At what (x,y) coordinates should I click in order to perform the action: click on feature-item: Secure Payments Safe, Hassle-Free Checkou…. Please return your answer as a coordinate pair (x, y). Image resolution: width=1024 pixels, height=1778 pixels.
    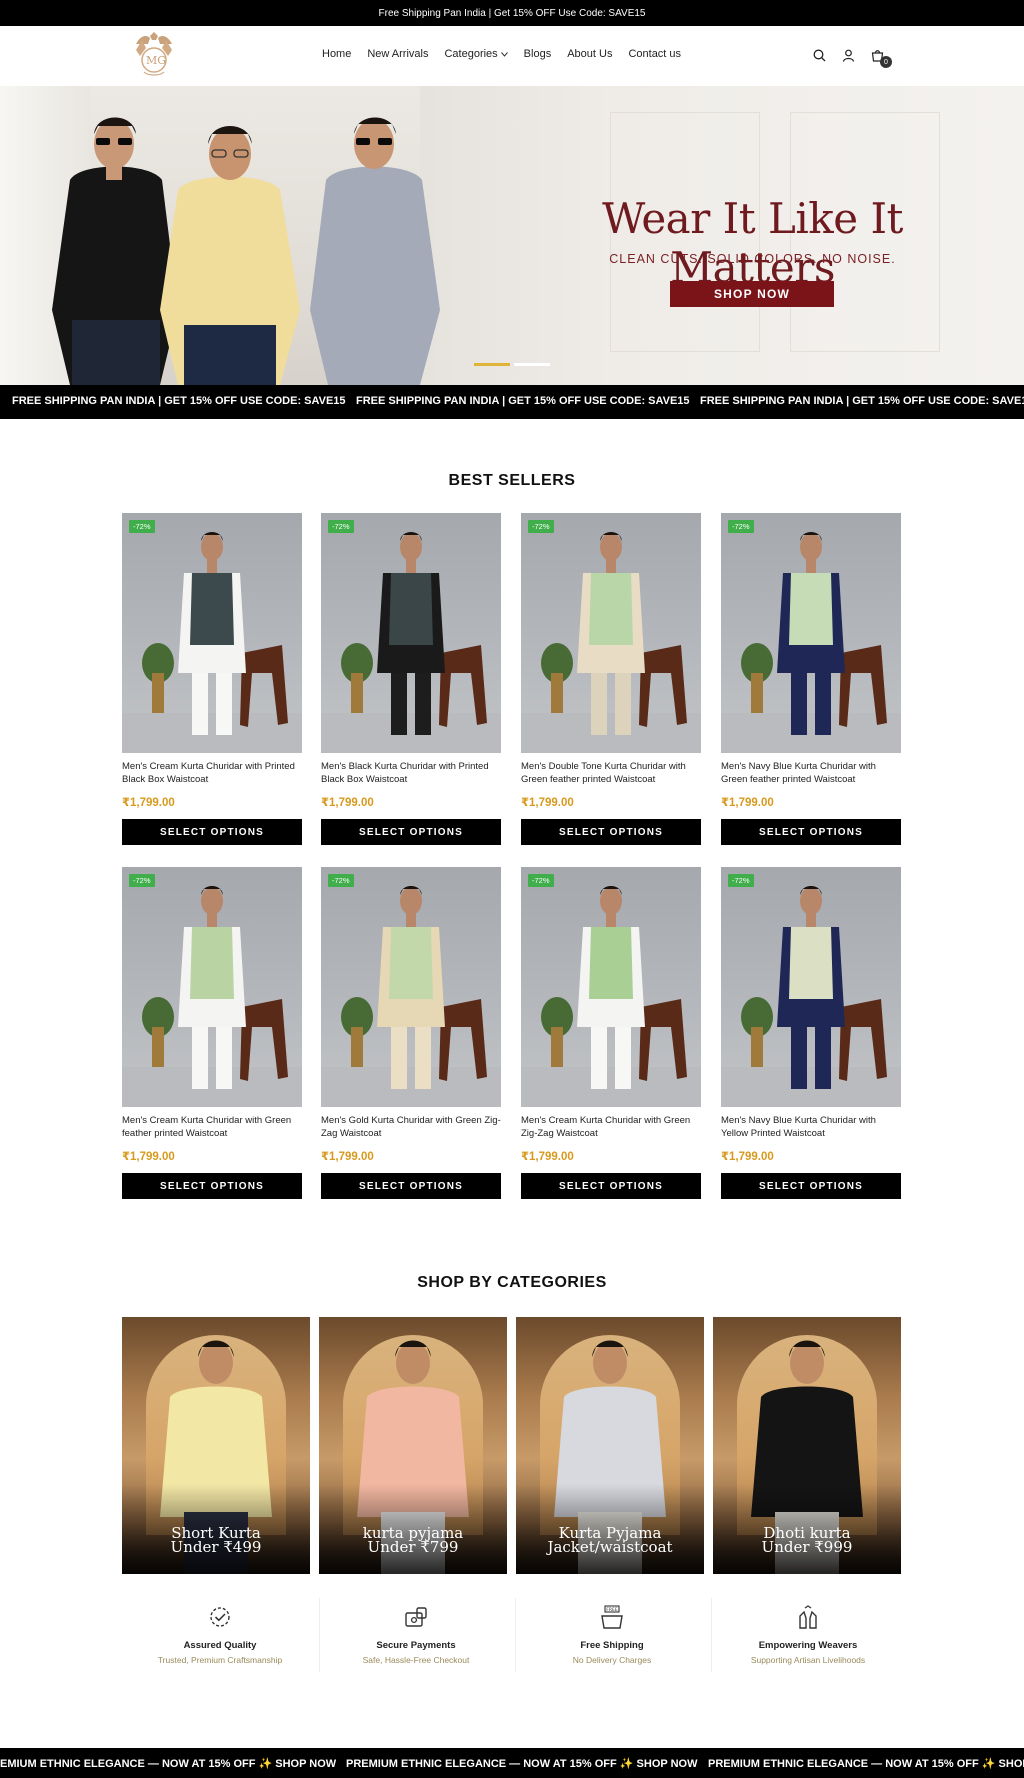
    Looking at the image, I should click on (416, 1635).